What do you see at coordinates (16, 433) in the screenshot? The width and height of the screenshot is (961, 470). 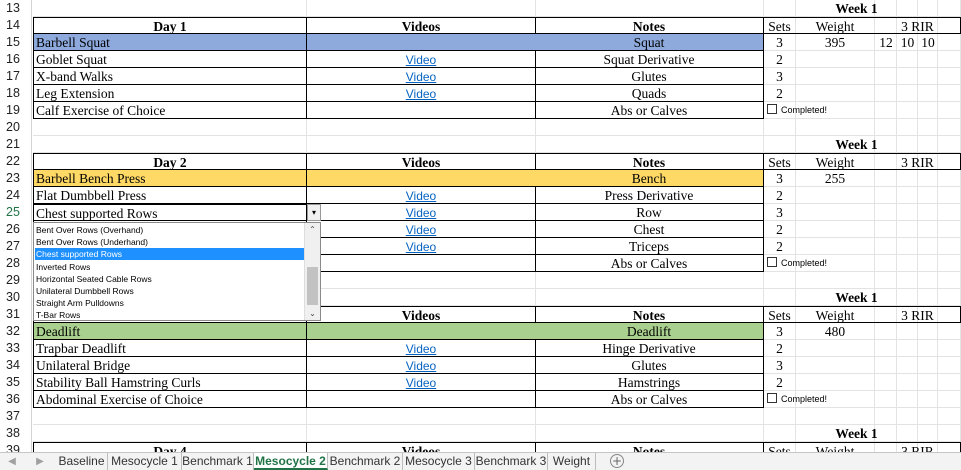 I see `row-header: 38` at bounding box center [16, 433].